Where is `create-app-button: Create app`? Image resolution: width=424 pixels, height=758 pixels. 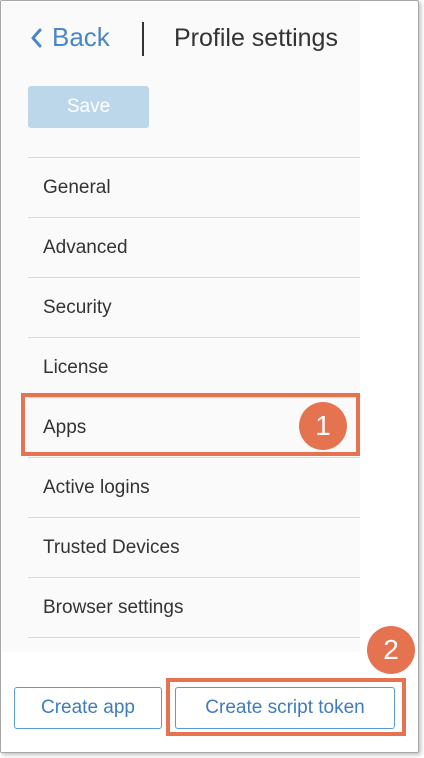
create-app-button: Create app is located at coordinates (88, 708).